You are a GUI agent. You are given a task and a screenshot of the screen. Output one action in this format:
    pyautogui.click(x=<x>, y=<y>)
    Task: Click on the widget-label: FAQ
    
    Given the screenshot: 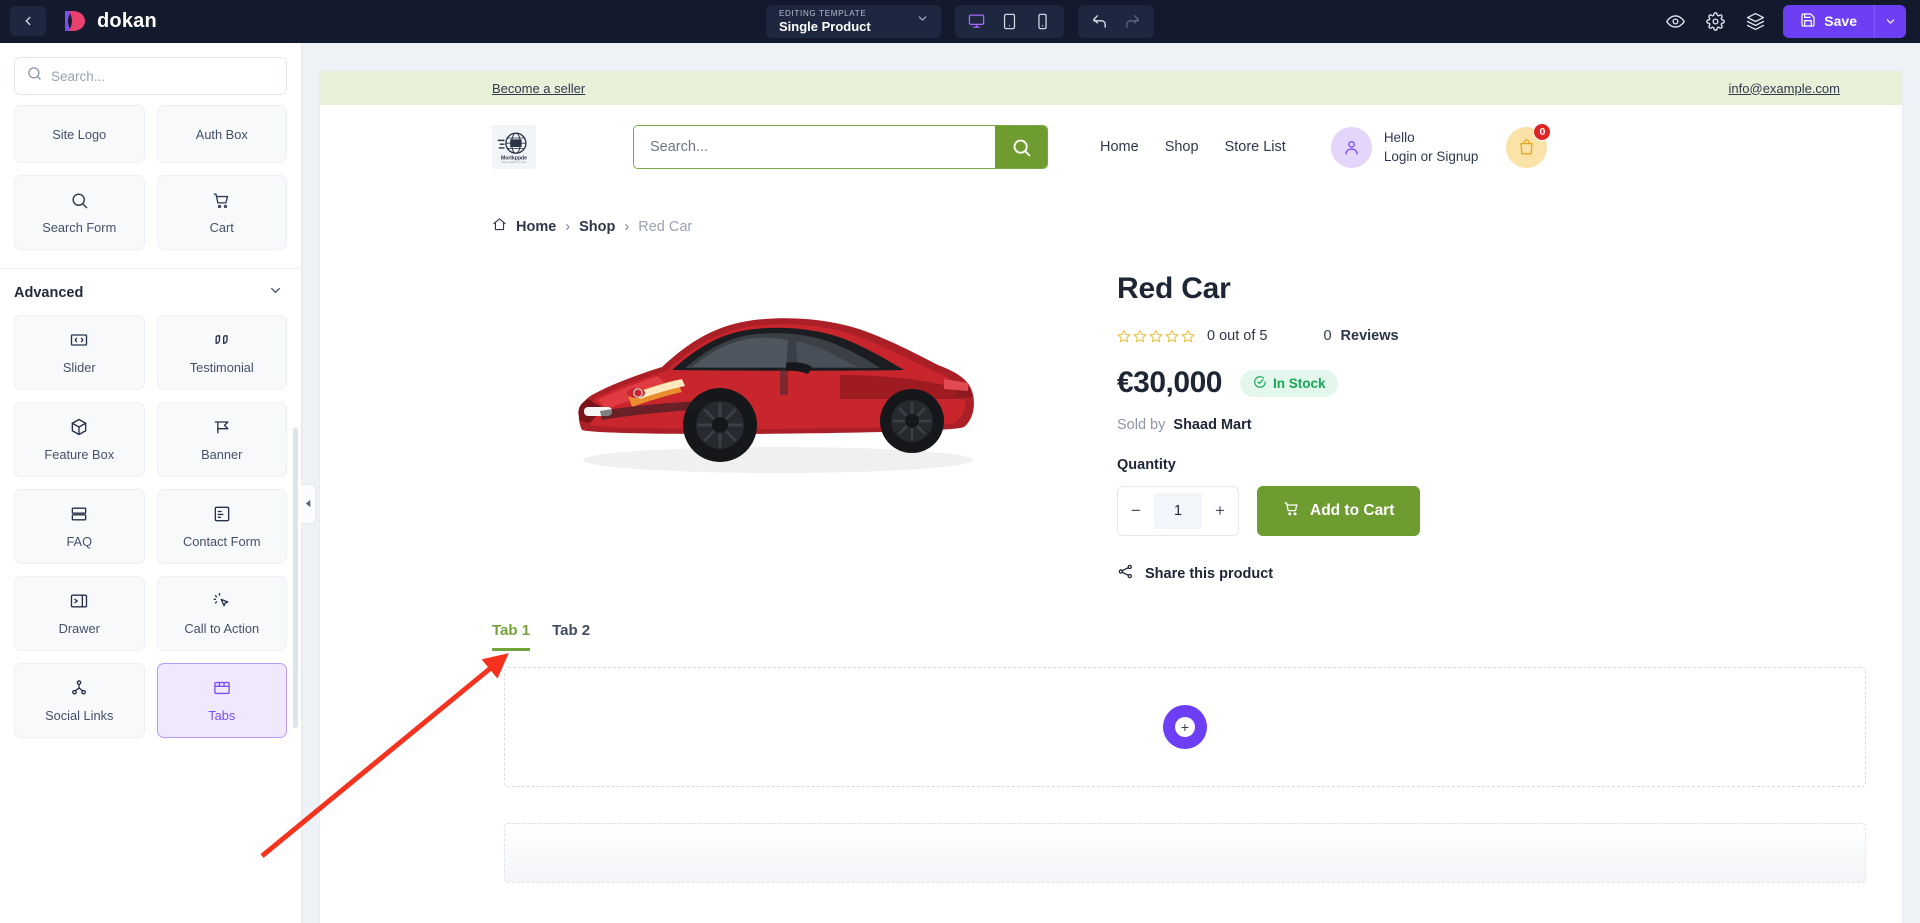 What is the action you would take?
    pyautogui.click(x=79, y=541)
    